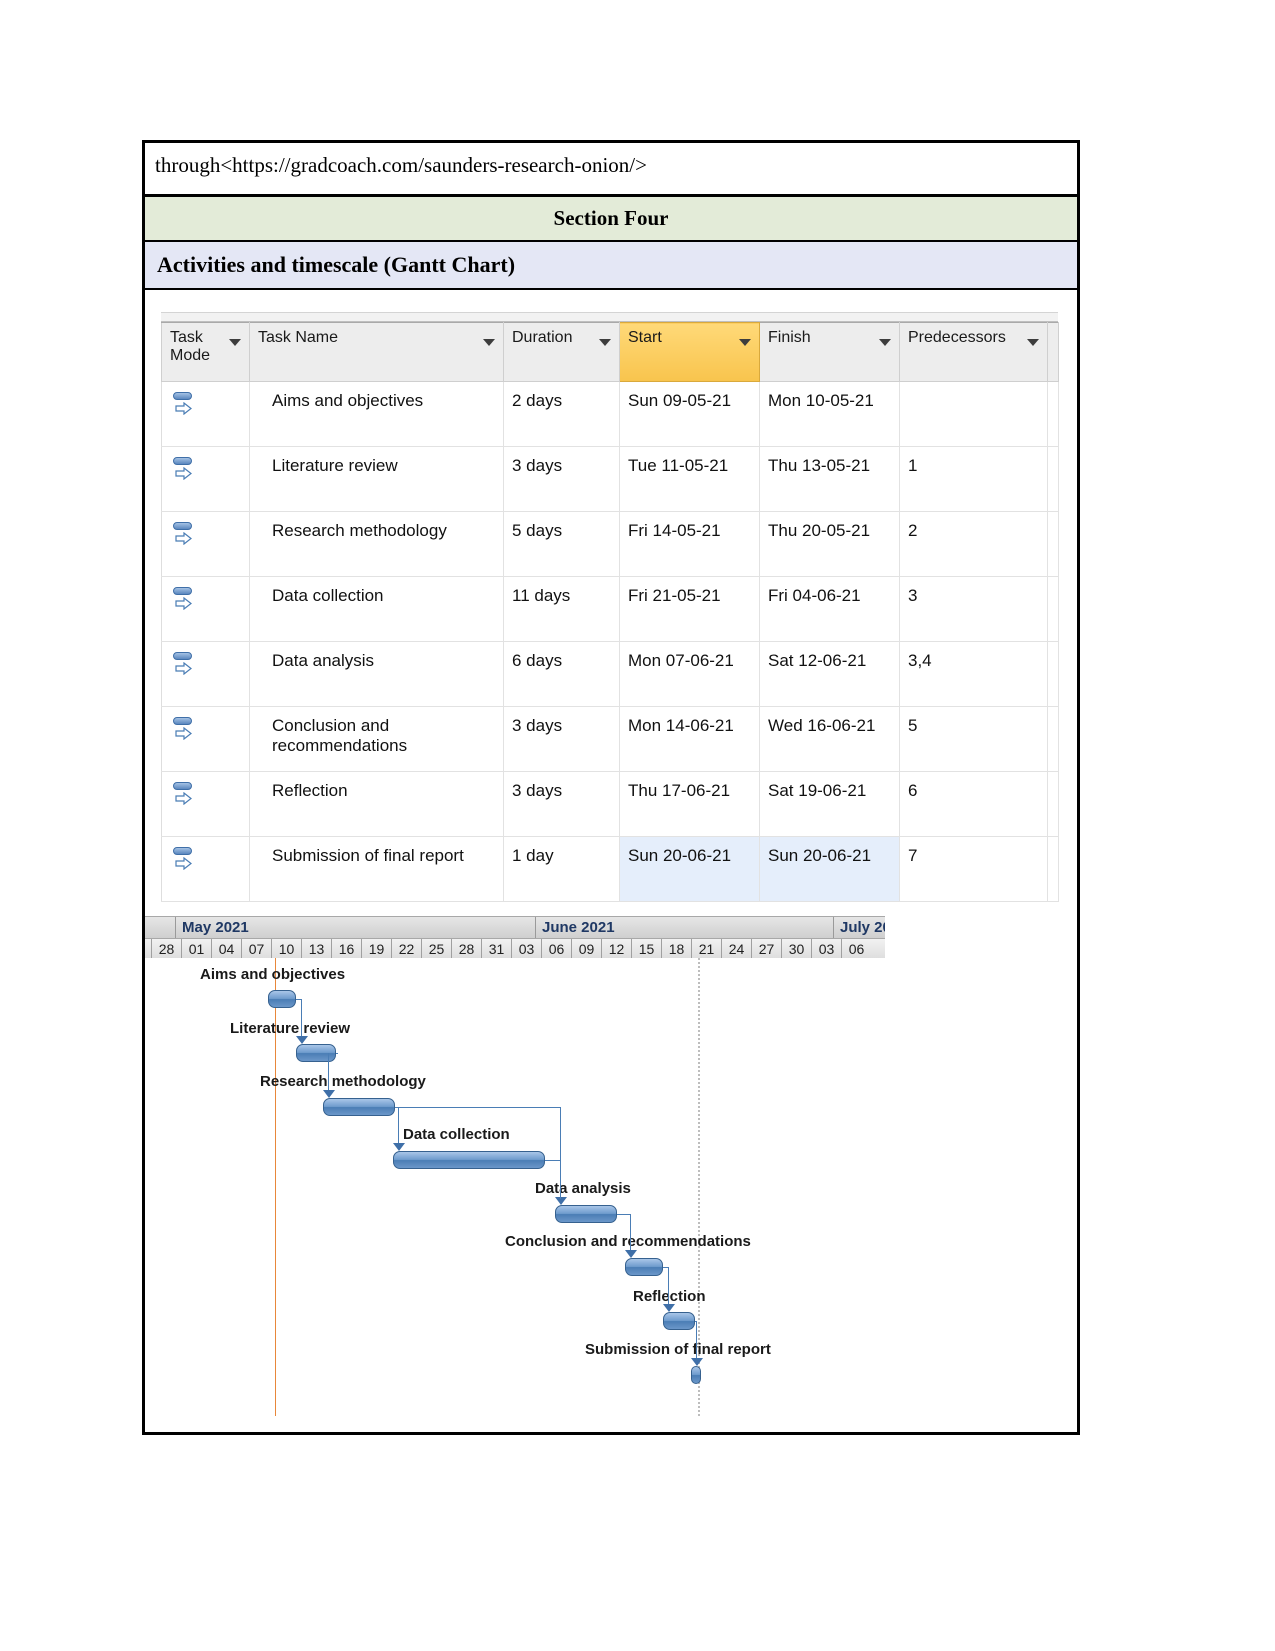 The height and width of the screenshot is (1651, 1275). Describe the element at coordinates (646, 950) in the screenshot. I see `gantt-day-tick: 15` at that location.